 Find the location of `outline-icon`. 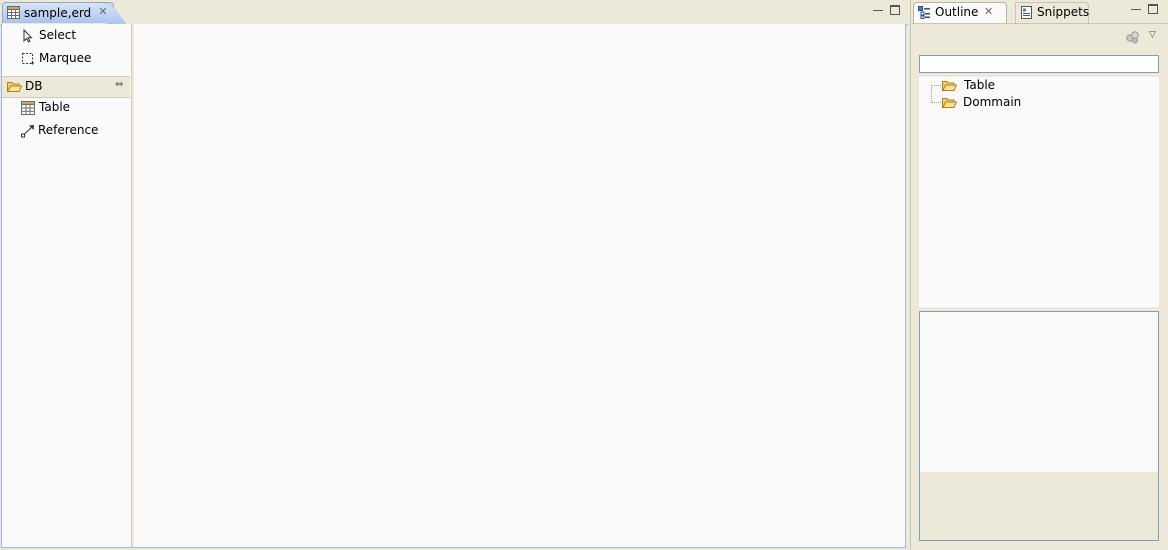

outline-icon is located at coordinates (924, 12).